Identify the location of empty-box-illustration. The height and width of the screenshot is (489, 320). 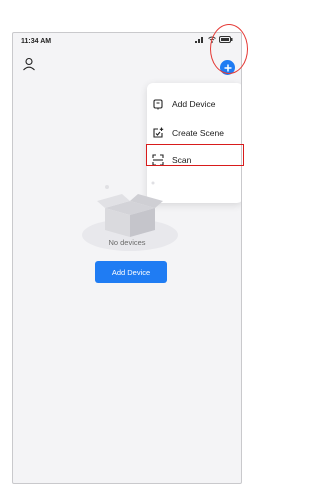
(130, 216).